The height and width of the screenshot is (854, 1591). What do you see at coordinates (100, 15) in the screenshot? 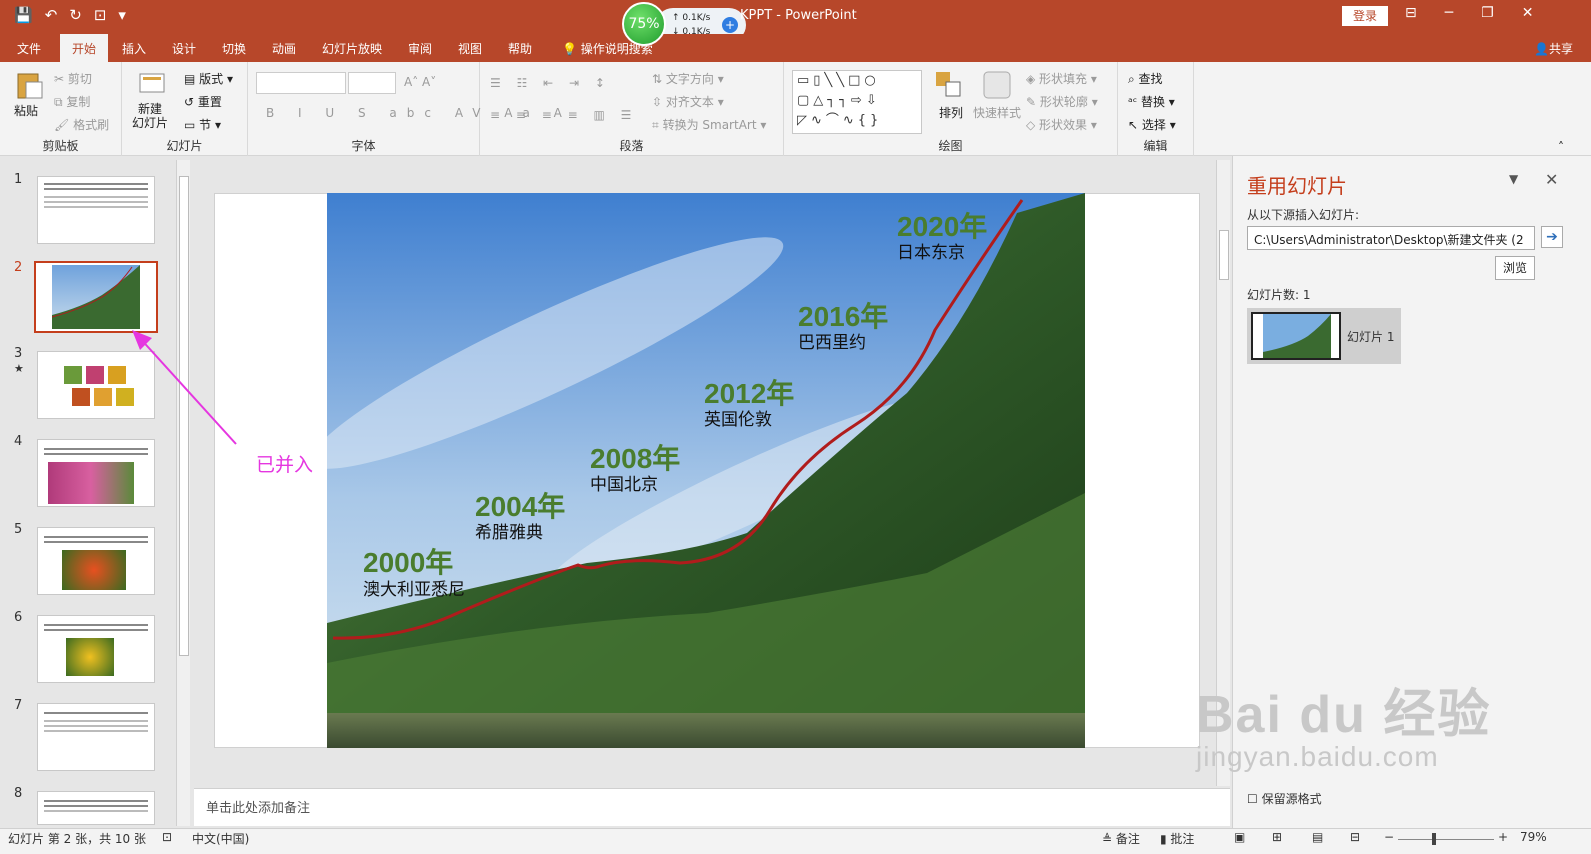
I see `present-icon: ⊡` at bounding box center [100, 15].